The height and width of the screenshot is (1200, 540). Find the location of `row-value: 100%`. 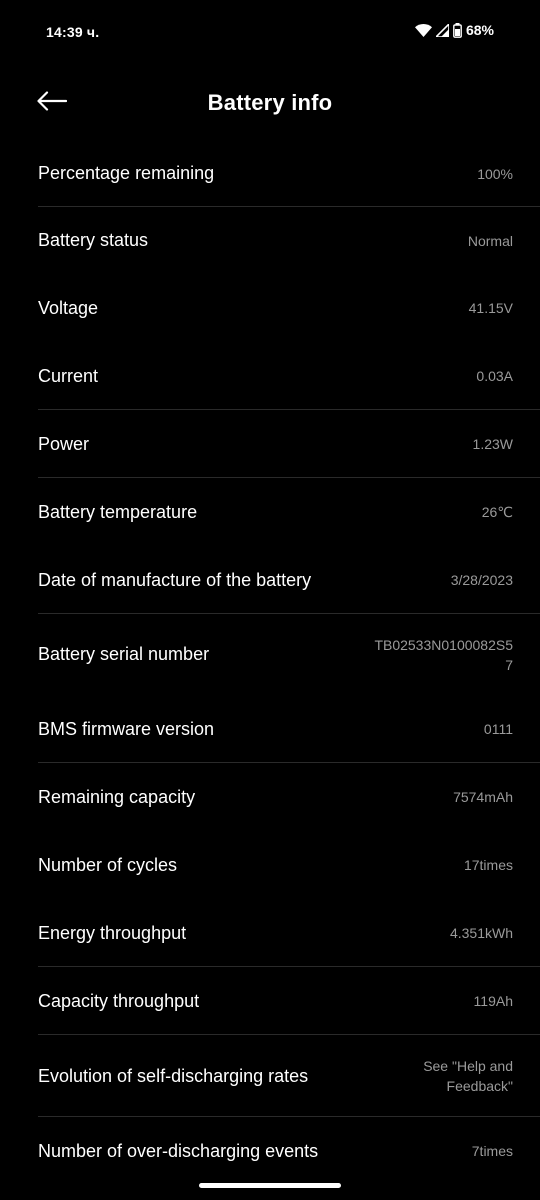

row-value: 100% is located at coordinates (495, 173).